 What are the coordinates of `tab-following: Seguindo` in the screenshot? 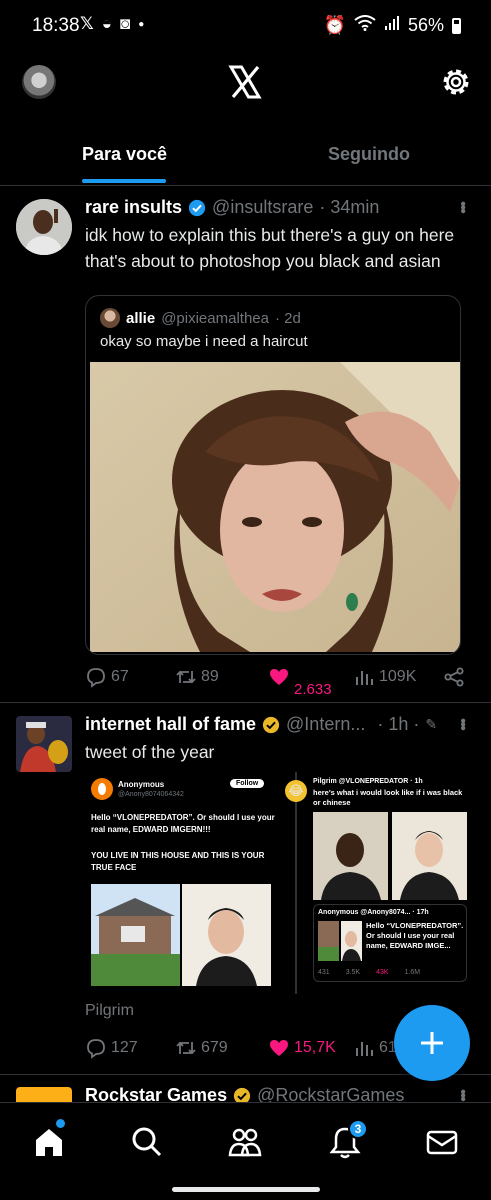 It's located at (369, 154).